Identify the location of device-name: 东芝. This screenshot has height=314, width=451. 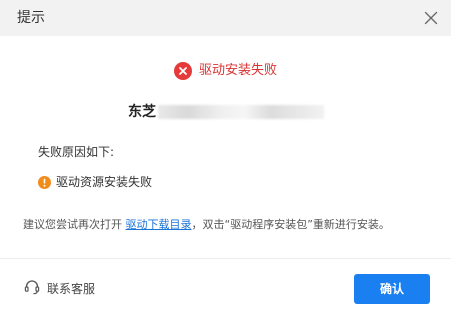
(142, 112).